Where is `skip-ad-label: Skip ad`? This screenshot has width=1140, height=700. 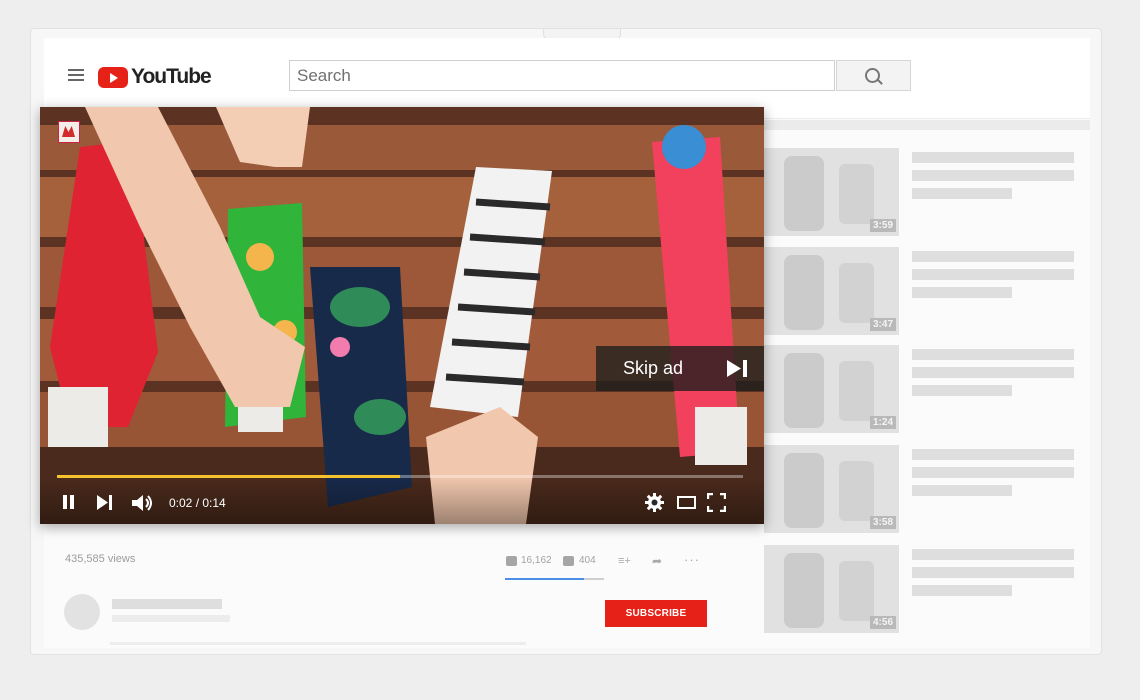 skip-ad-label: Skip ad is located at coordinates (653, 368).